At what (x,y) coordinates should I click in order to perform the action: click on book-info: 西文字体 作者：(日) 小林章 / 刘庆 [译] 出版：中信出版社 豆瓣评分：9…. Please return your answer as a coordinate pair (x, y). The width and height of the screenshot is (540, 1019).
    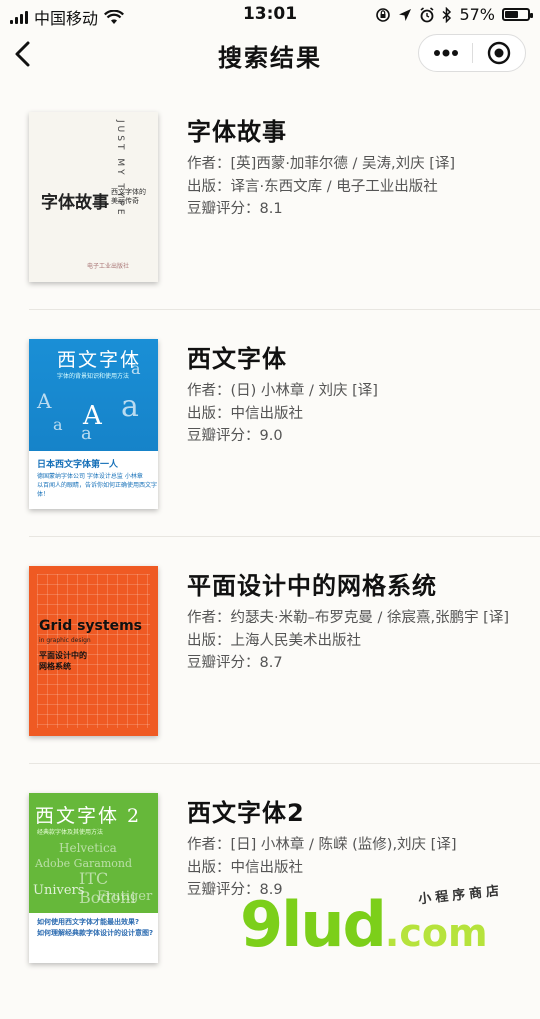
    Looking at the image, I should click on (282, 393).